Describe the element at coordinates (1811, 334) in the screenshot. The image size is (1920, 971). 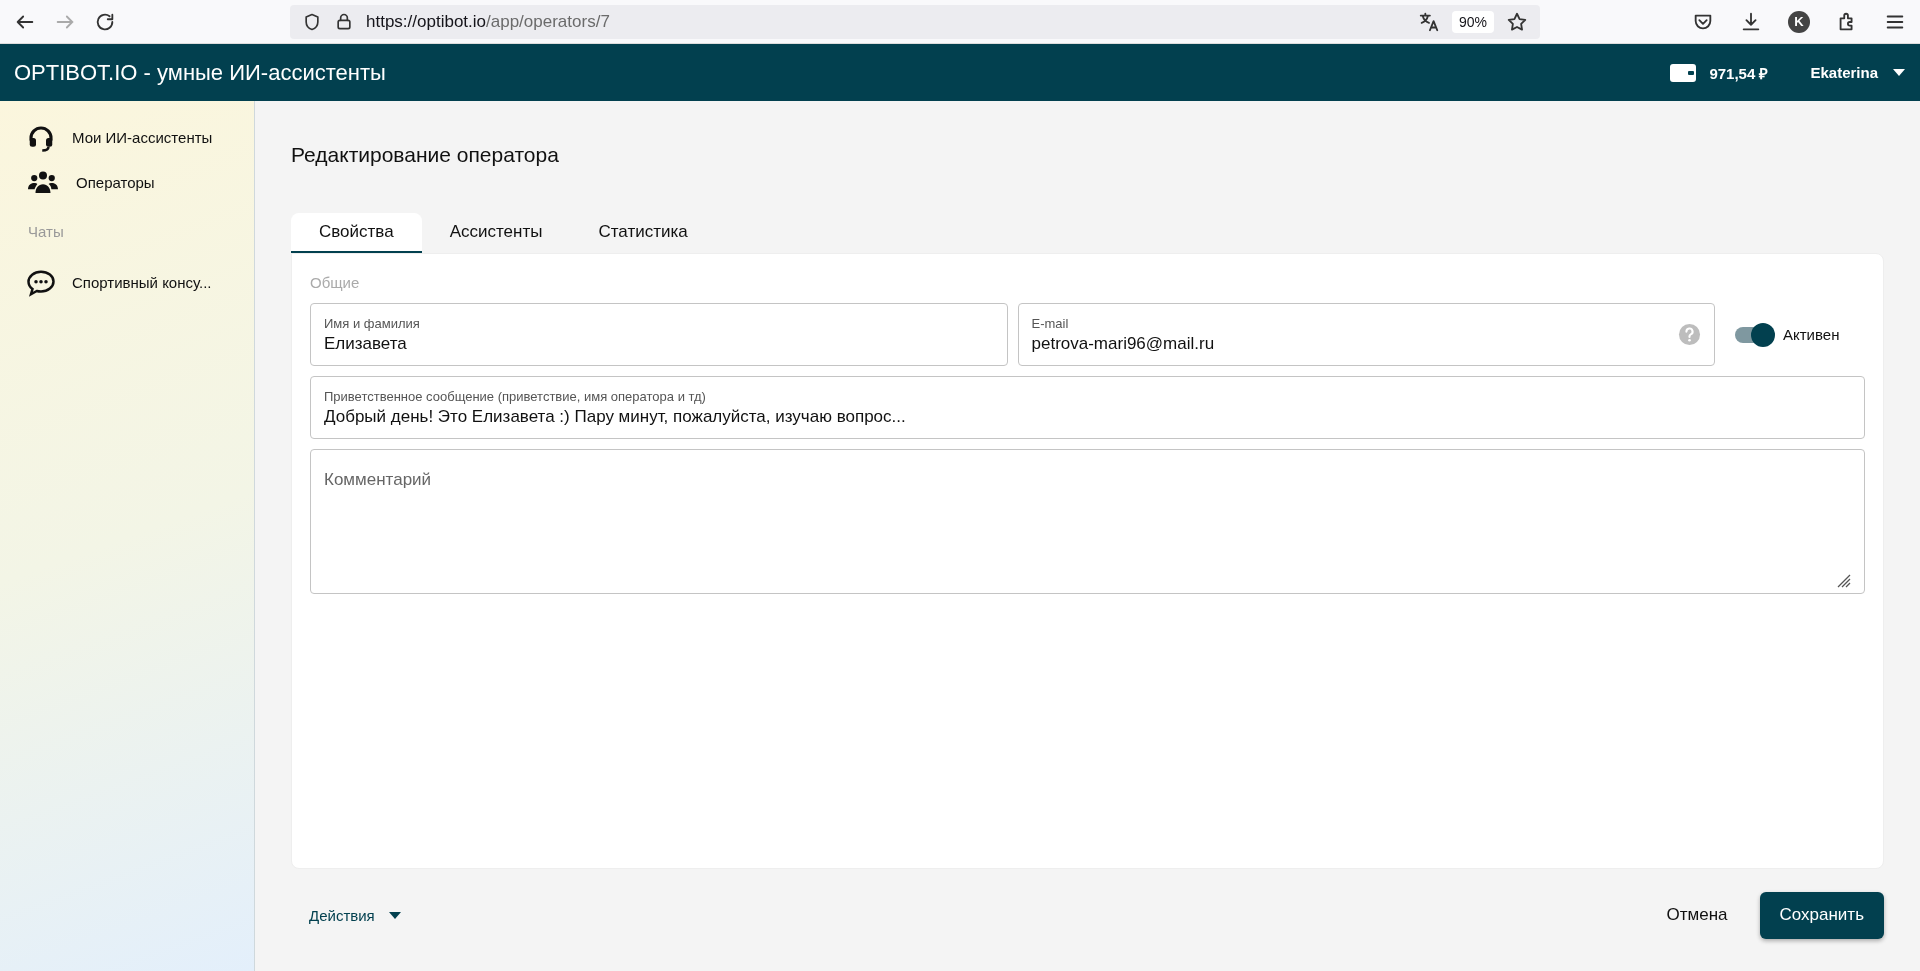
I see `toggle-label: Активен` at that location.